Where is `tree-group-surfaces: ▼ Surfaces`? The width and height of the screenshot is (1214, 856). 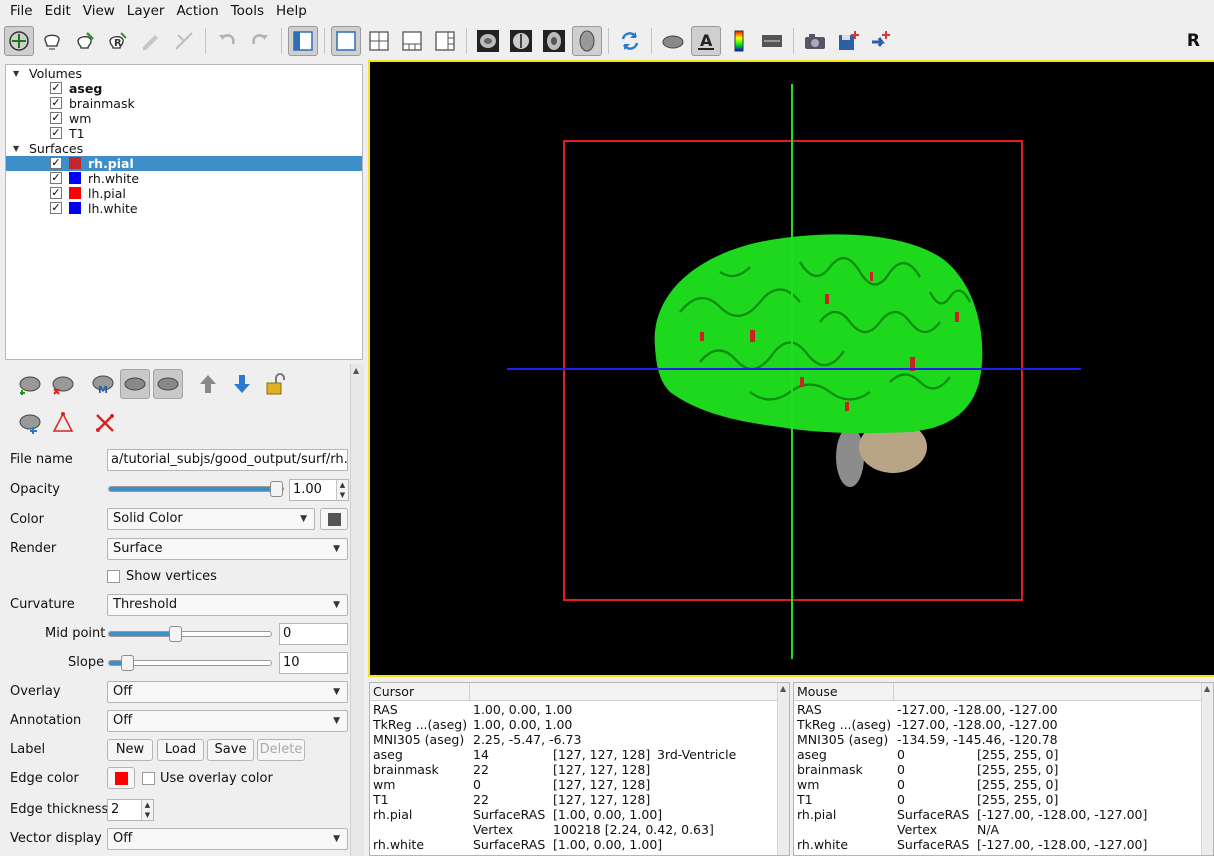
tree-group-surfaces: ▼ Surfaces is located at coordinates (184, 148).